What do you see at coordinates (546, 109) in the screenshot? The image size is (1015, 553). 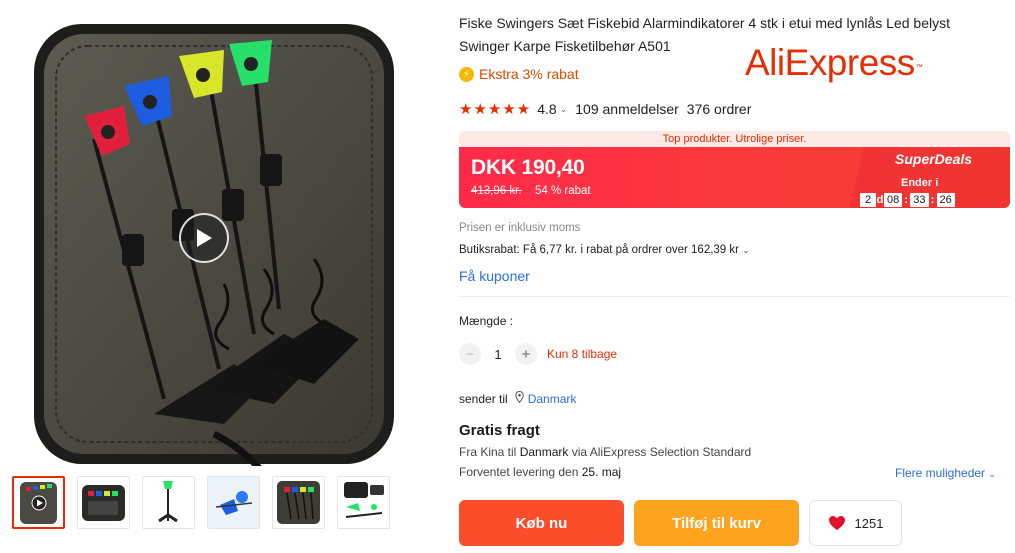 I see `rating-score: 4.8` at bounding box center [546, 109].